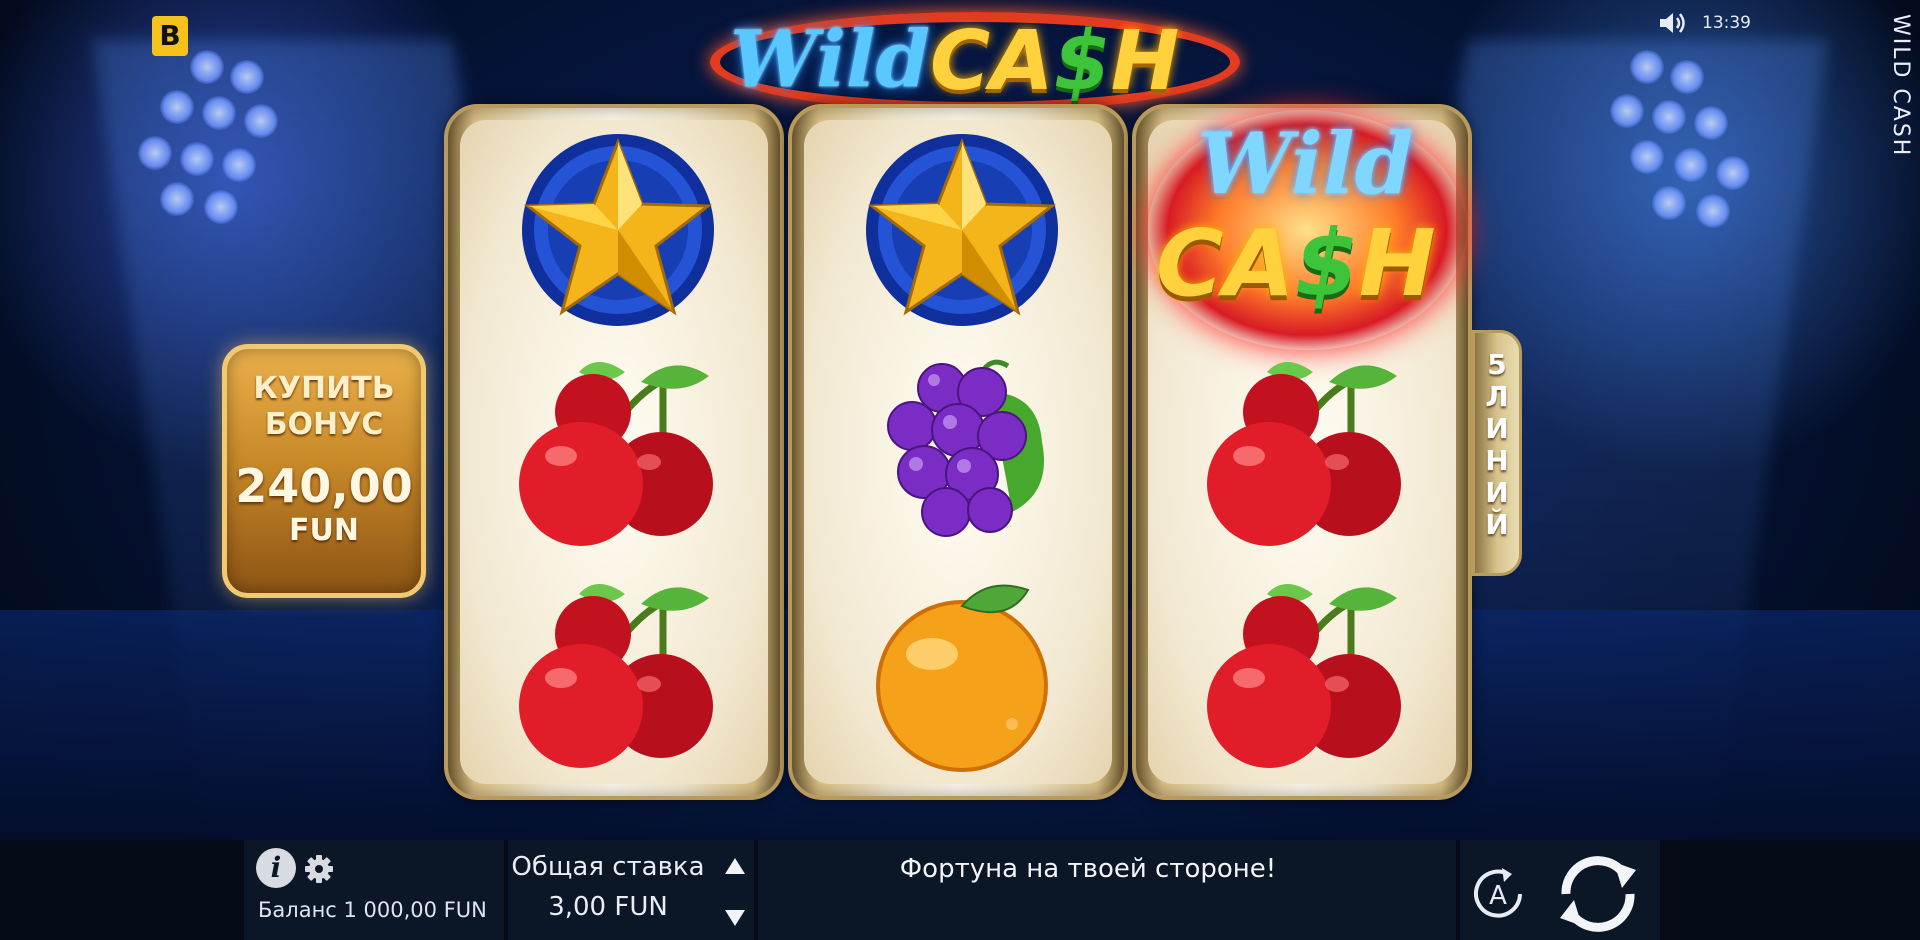  I want to click on autoplay-icon: A, so click(1498, 894).